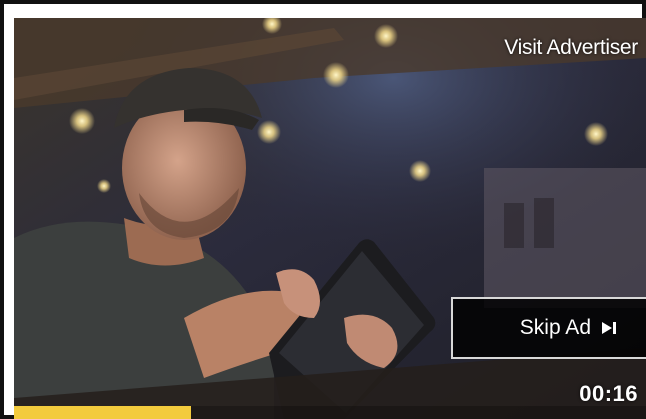  I want to click on ad-progress-fill, so click(102, 412).